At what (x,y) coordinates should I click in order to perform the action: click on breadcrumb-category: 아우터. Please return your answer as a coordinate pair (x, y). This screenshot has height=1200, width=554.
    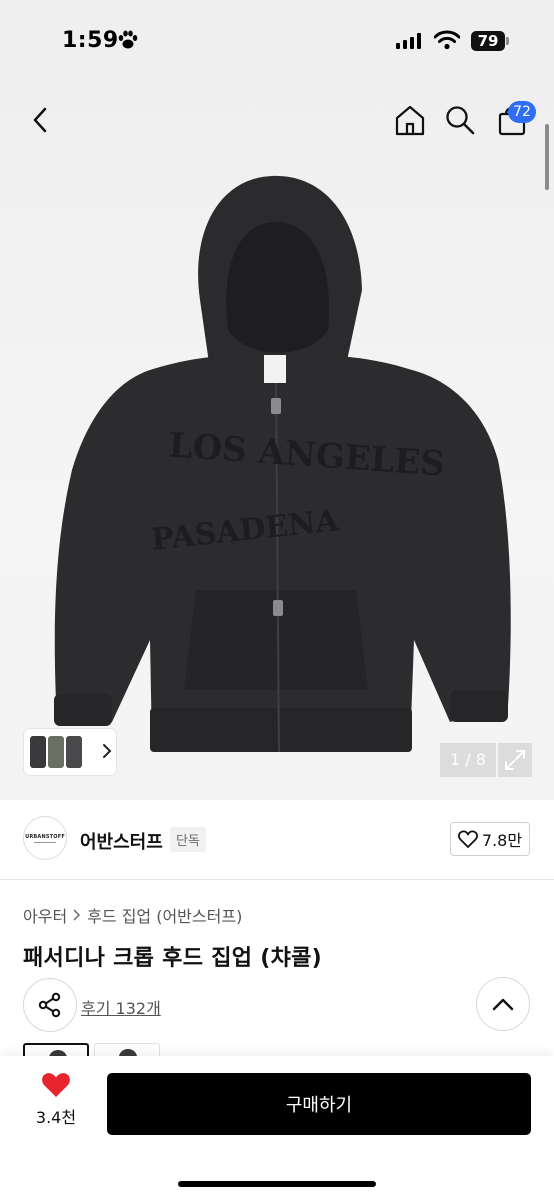
    Looking at the image, I should click on (45, 915).